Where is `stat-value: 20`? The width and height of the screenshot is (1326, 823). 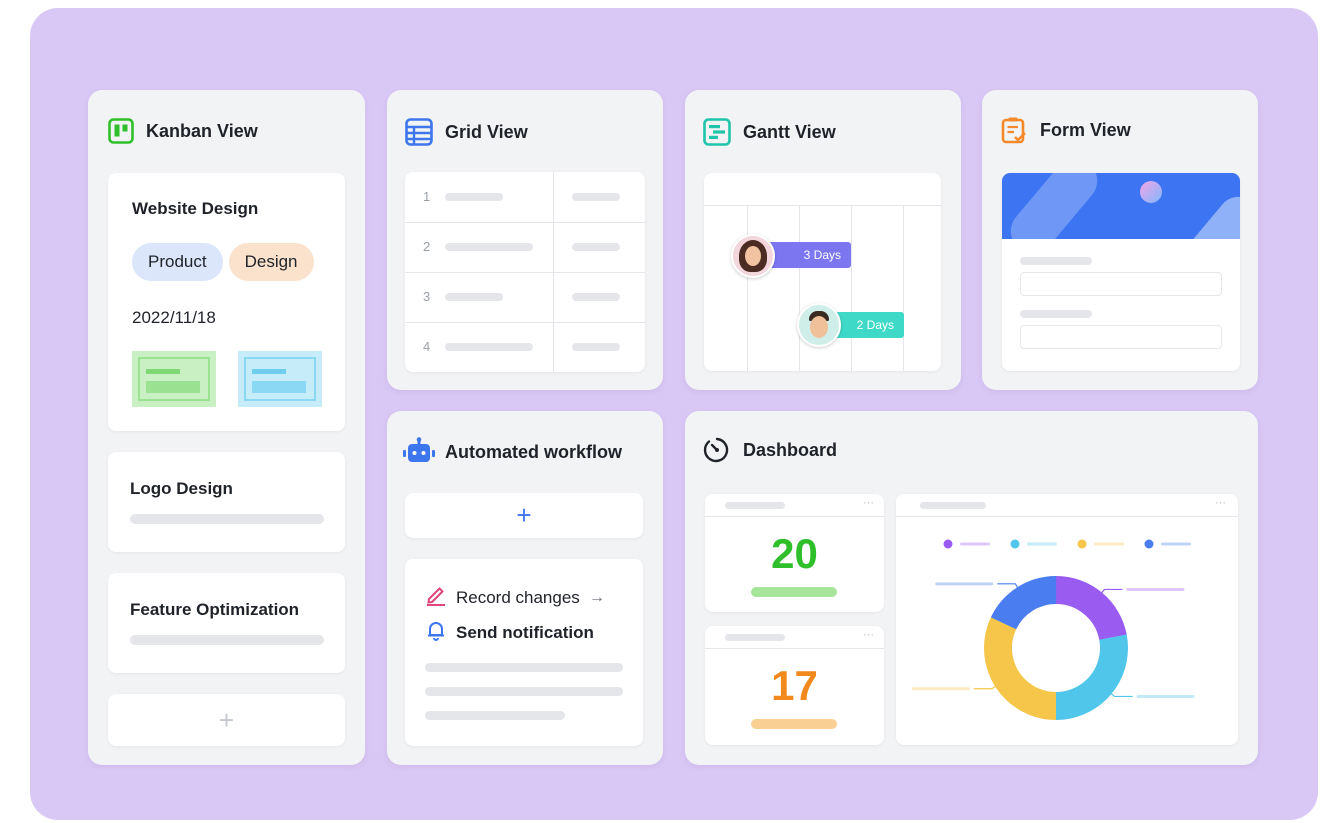
stat-value: 20 is located at coordinates (794, 553).